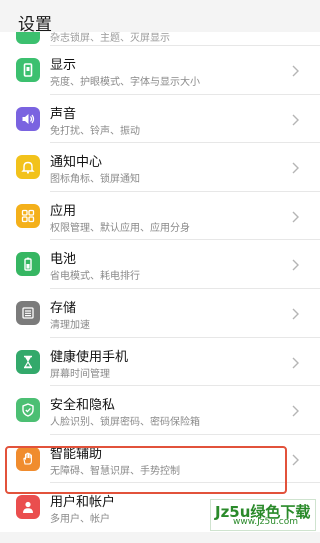  What do you see at coordinates (28, 264) in the screenshot?
I see `battery-icon` at bounding box center [28, 264].